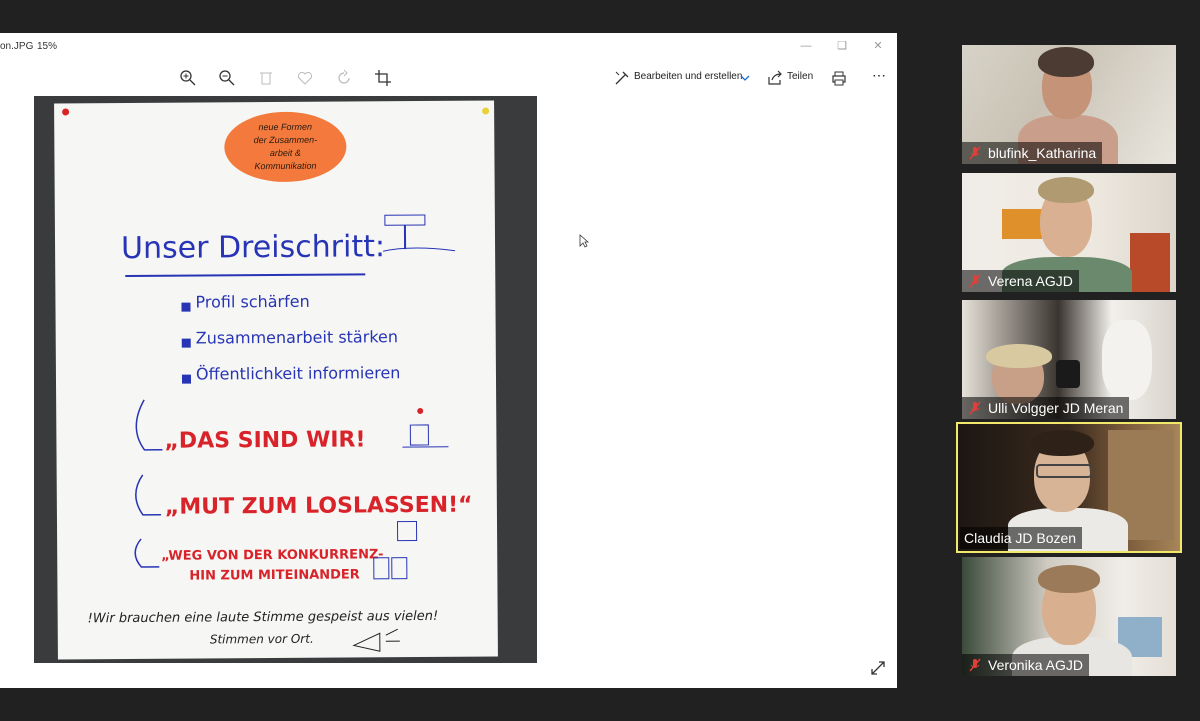 The image size is (1200, 721). What do you see at coordinates (806, 46) in the screenshot?
I see `minimize-icon: —` at bounding box center [806, 46].